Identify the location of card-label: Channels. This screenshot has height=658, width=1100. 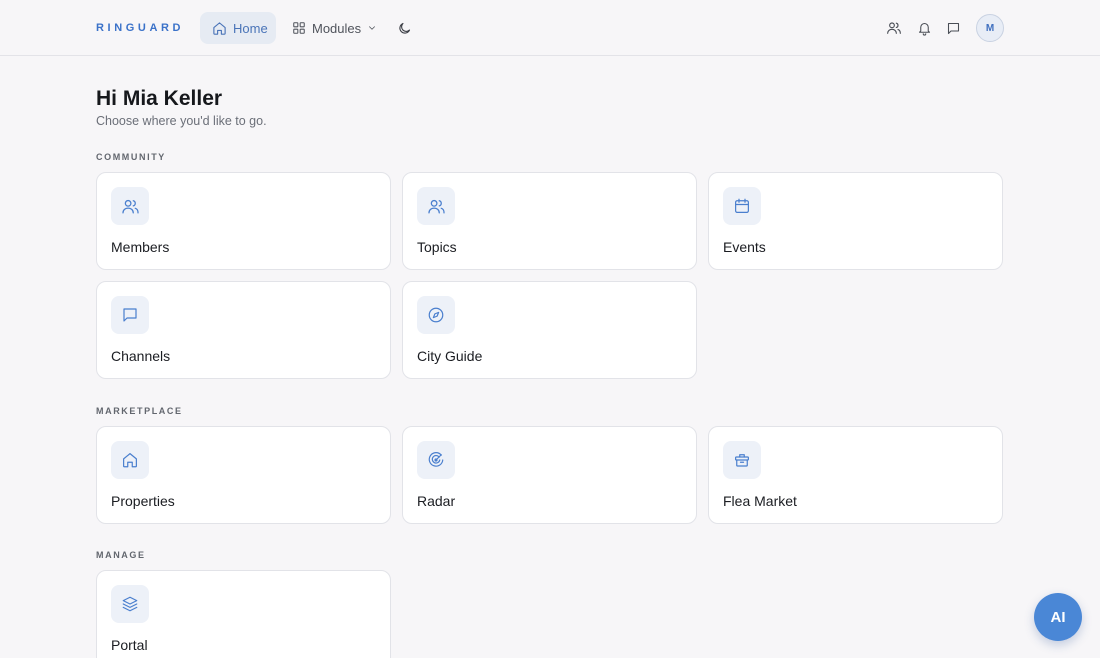
(141, 356).